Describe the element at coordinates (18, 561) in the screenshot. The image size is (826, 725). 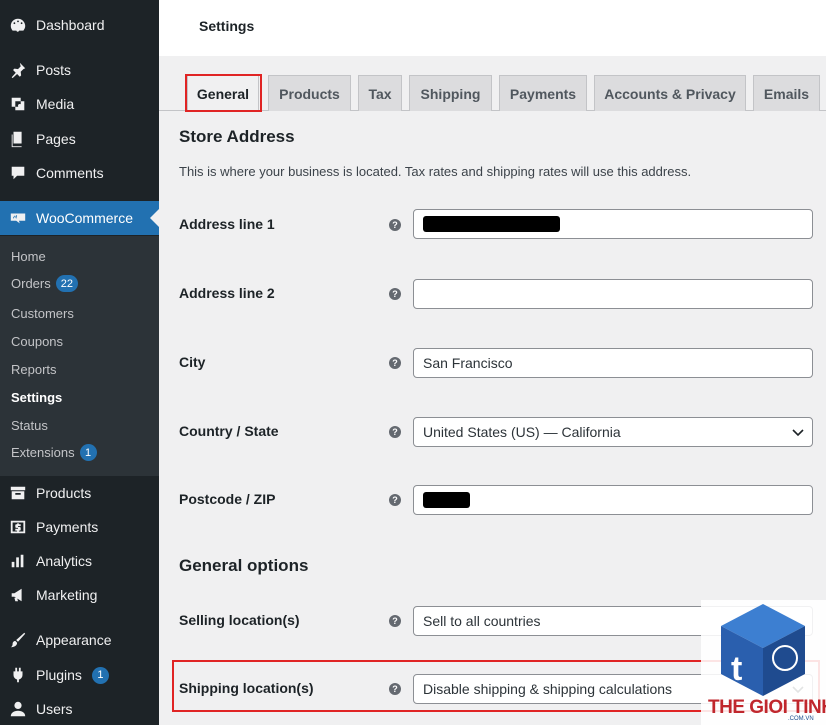
I see `bar-chart-icon` at that location.